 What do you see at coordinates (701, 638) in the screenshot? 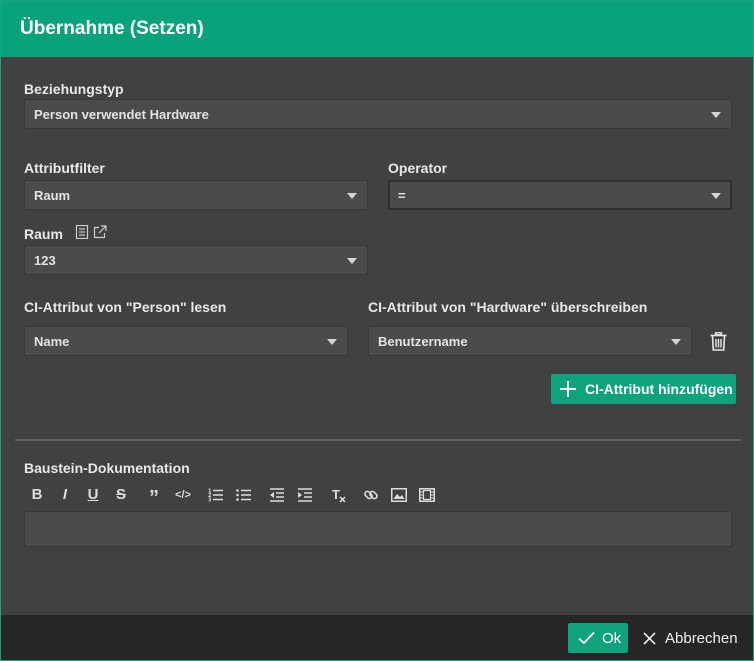
I see `cancel-label: Abbrechen` at bounding box center [701, 638].